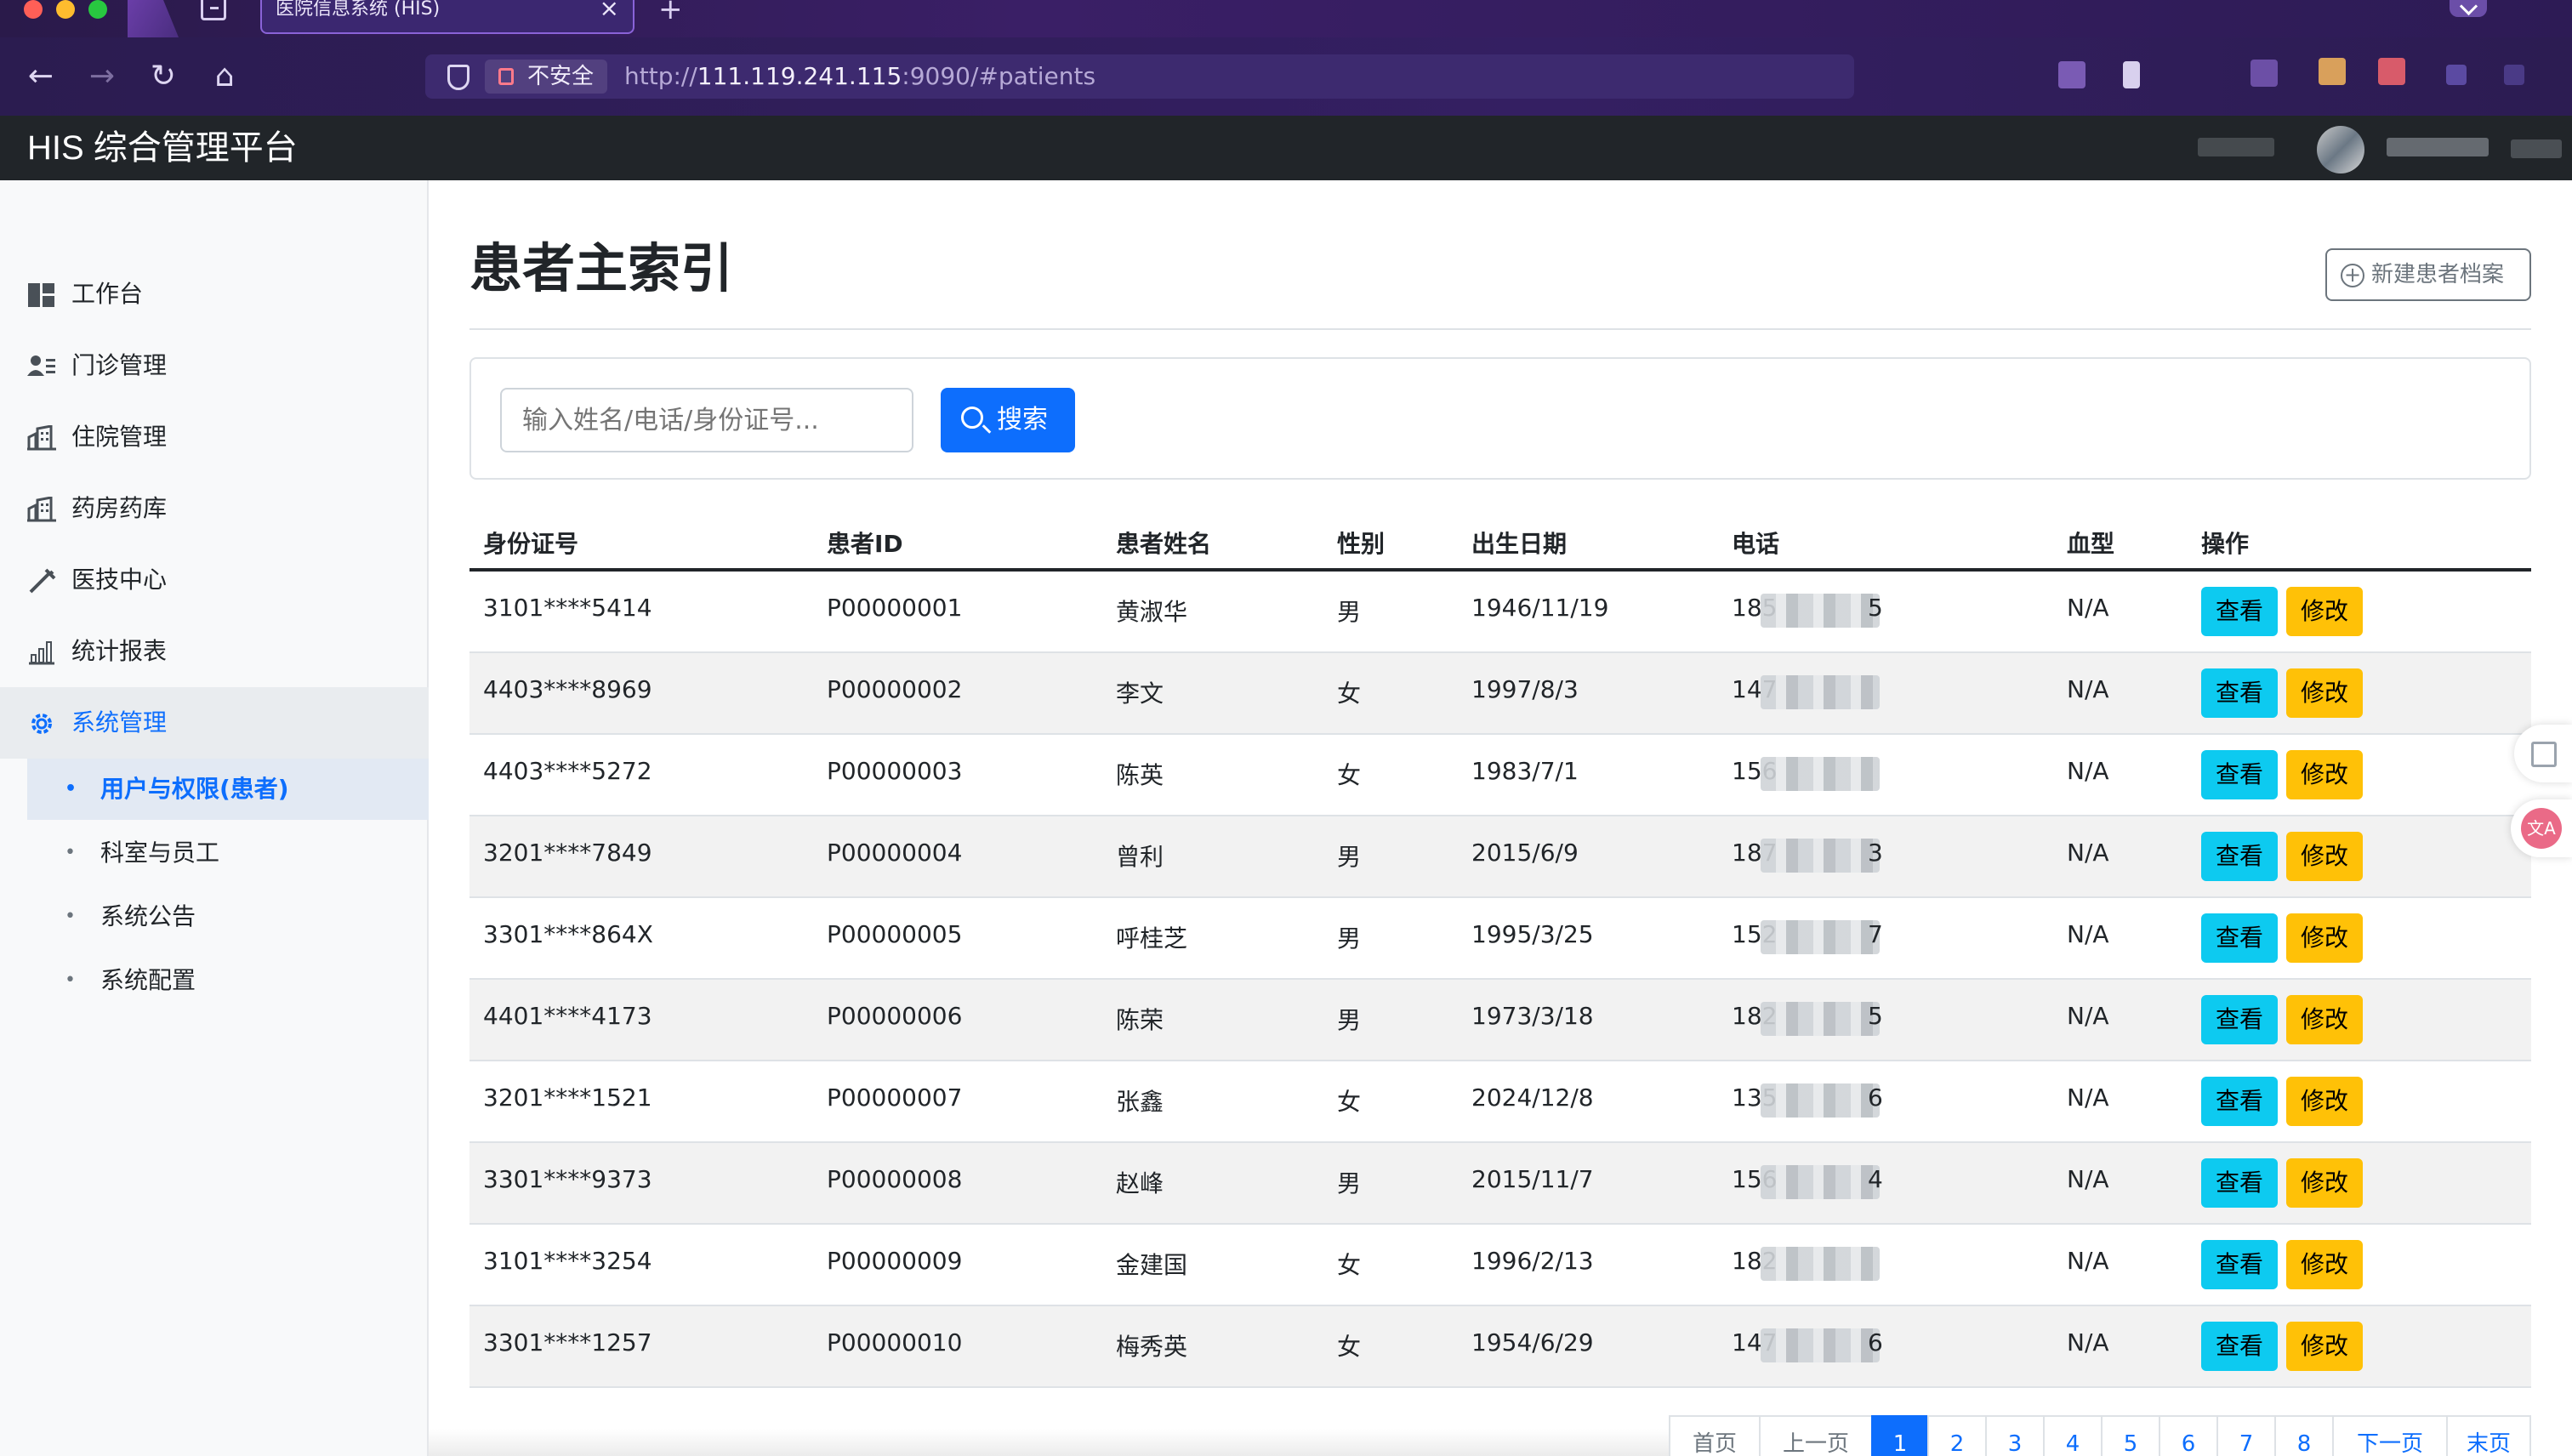  Describe the element at coordinates (447, 17) in the screenshot. I see `browser-tab-active: 医院信息系统 (HIS) ×` at that location.